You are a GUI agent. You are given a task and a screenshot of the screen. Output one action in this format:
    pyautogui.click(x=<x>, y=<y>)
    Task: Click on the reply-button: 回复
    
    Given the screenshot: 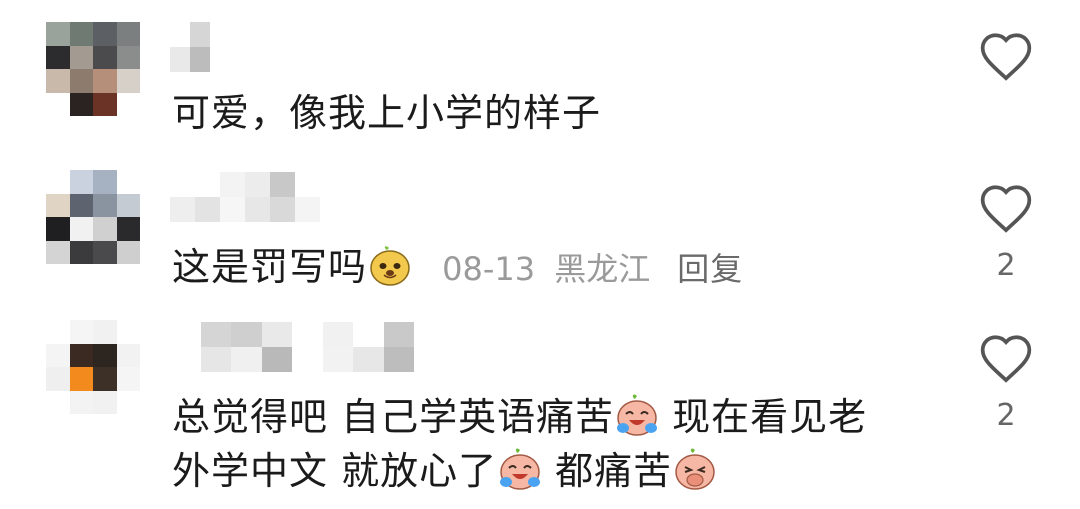 What is the action you would take?
    pyautogui.click(x=710, y=269)
    